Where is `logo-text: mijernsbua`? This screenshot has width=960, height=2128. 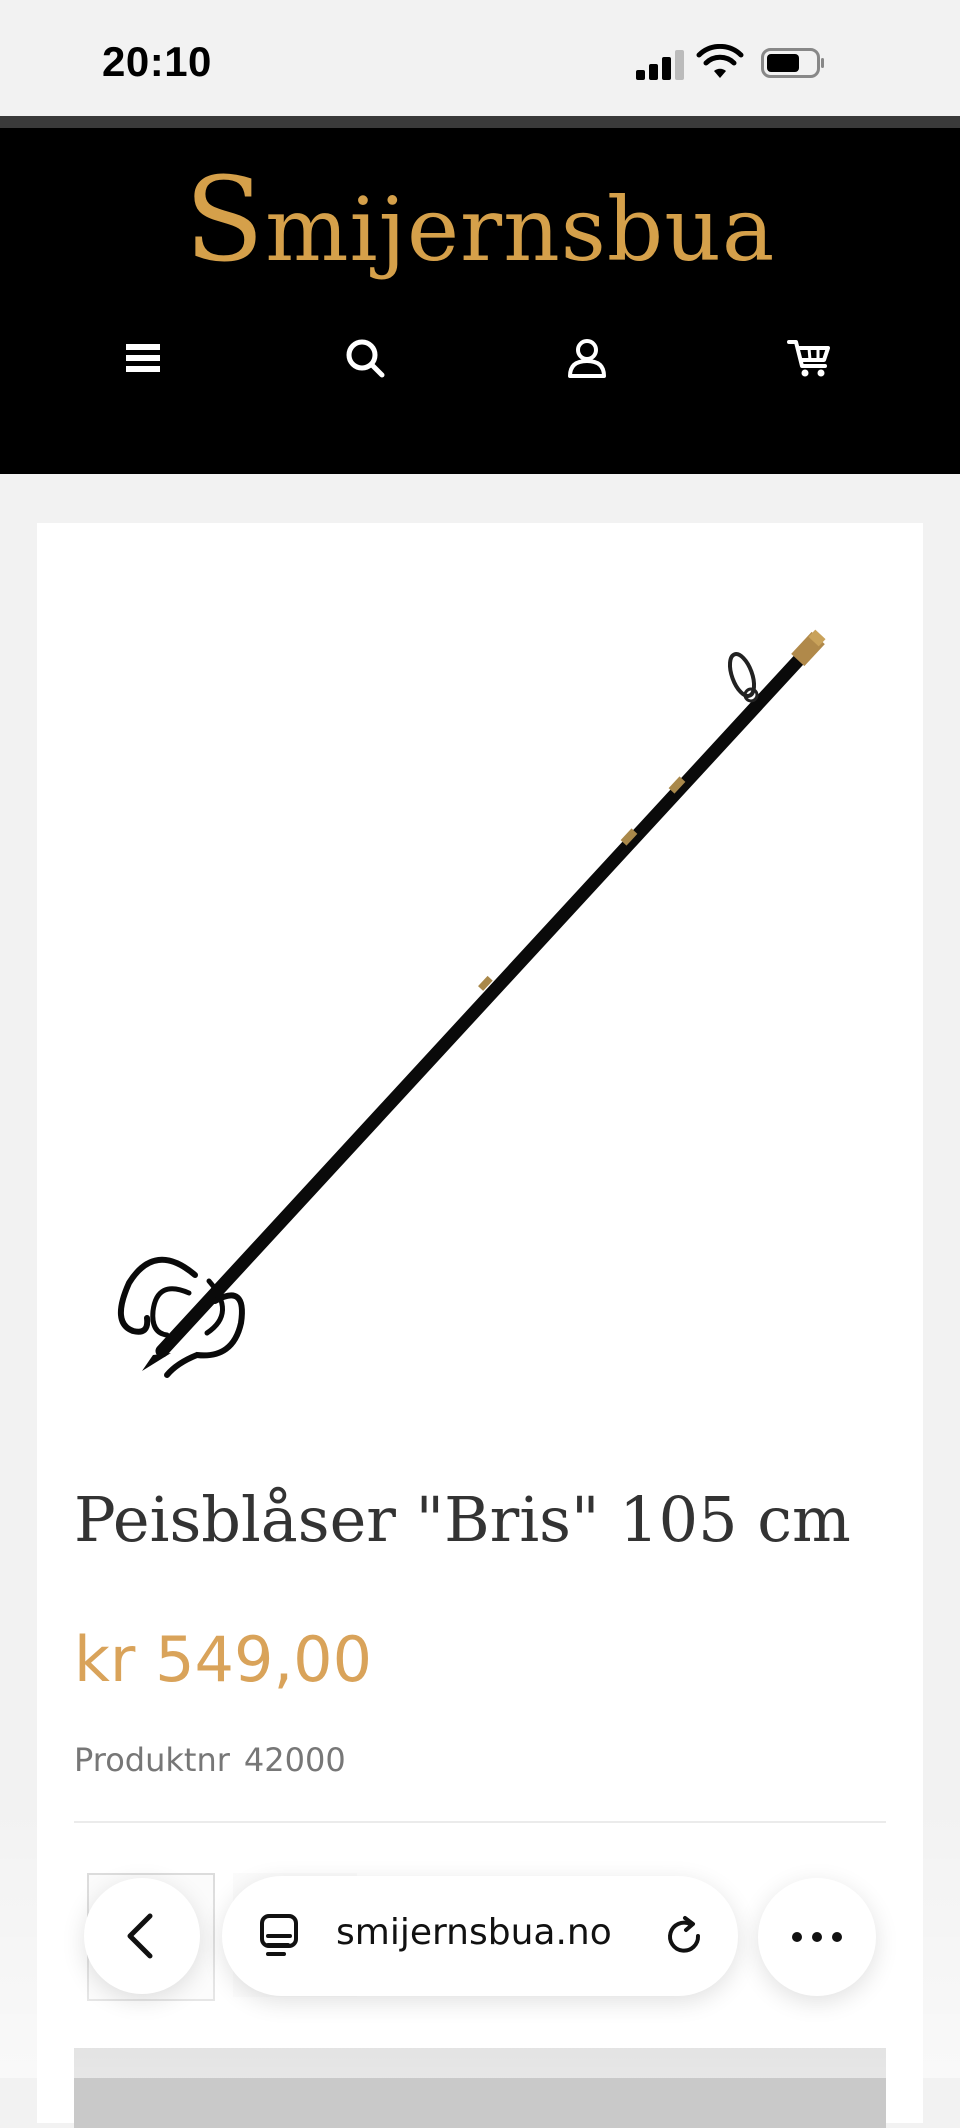
logo-text: mijernsbua is located at coordinates (520, 229).